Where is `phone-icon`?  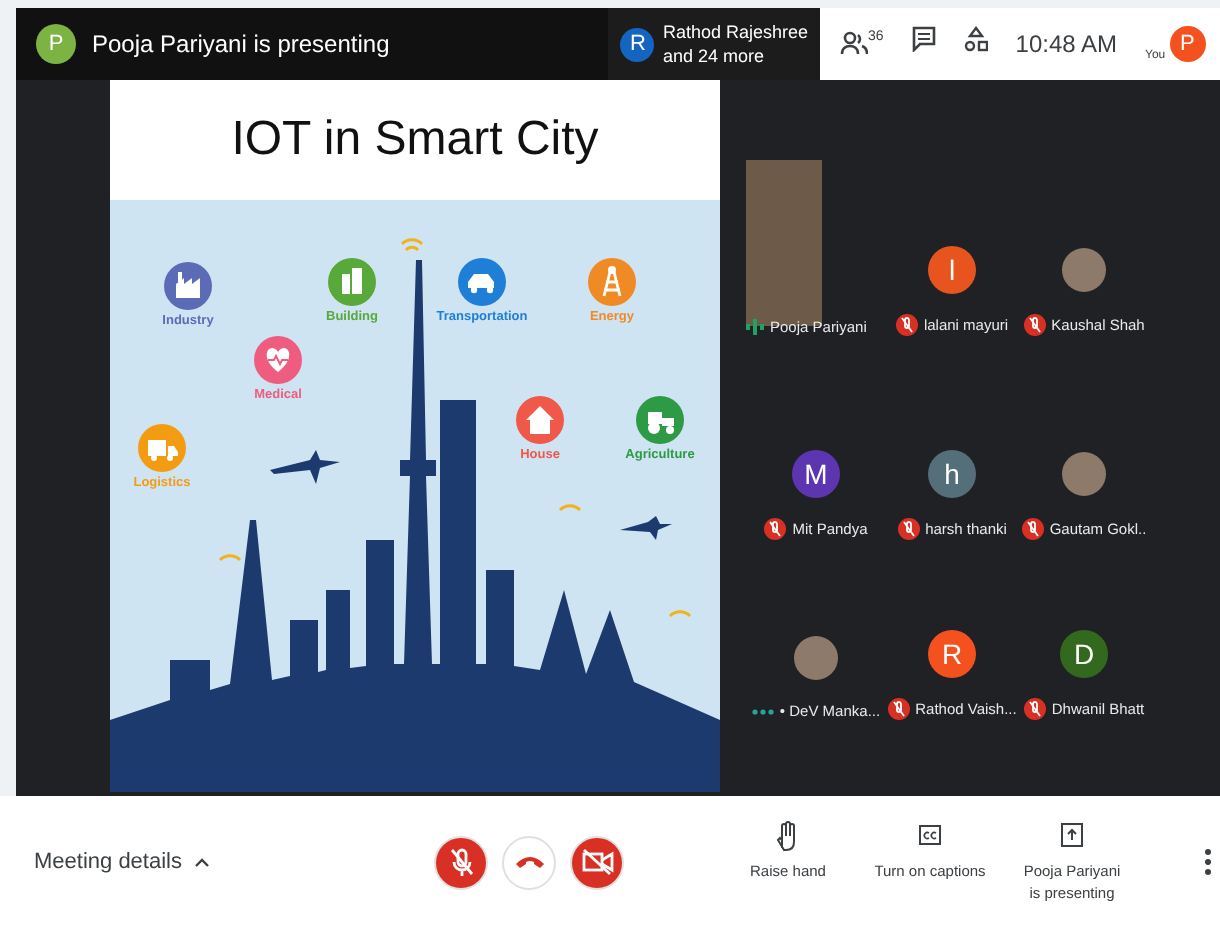 phone-icon is located at coordinates (529, 862).